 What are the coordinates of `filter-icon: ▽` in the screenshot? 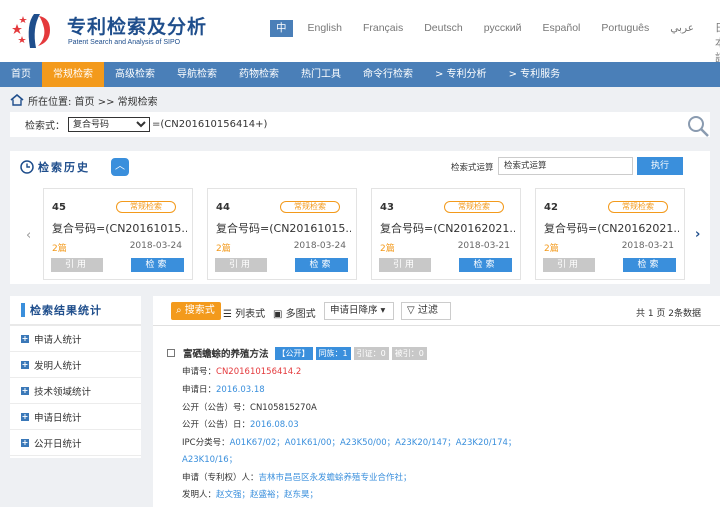 It's located at (411, 310).